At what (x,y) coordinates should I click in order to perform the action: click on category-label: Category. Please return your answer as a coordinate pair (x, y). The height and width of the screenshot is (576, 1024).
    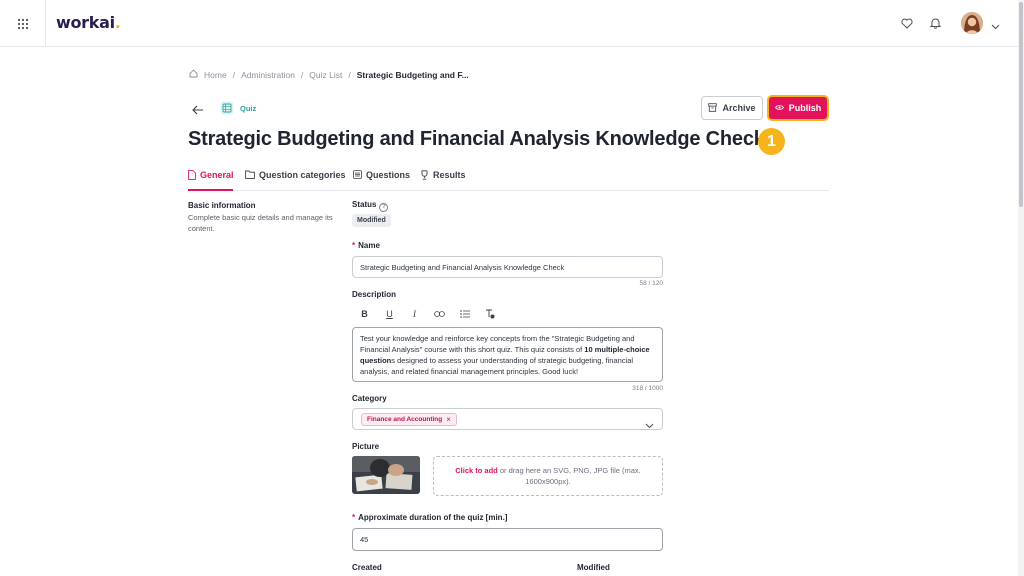
    Looking at the image, I should click on (369, 398).